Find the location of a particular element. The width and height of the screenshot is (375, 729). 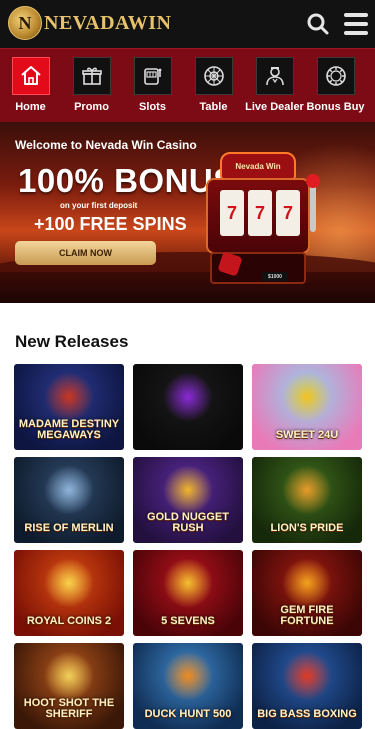

slot-lever is located at coordinates (313, 207).